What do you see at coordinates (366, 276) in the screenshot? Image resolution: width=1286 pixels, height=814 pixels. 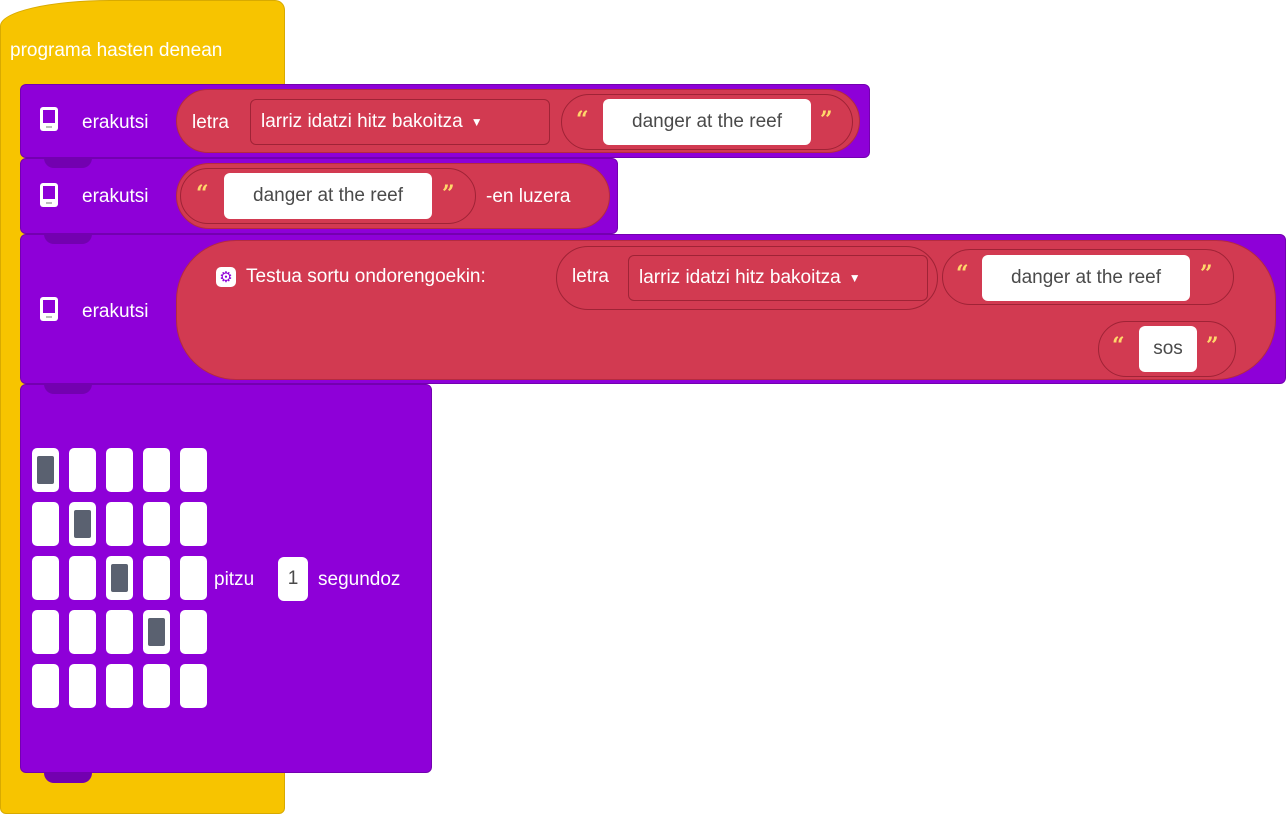 I see `join-label: Testua sortu ondorengoekin:` at bounding box center [366, 276].